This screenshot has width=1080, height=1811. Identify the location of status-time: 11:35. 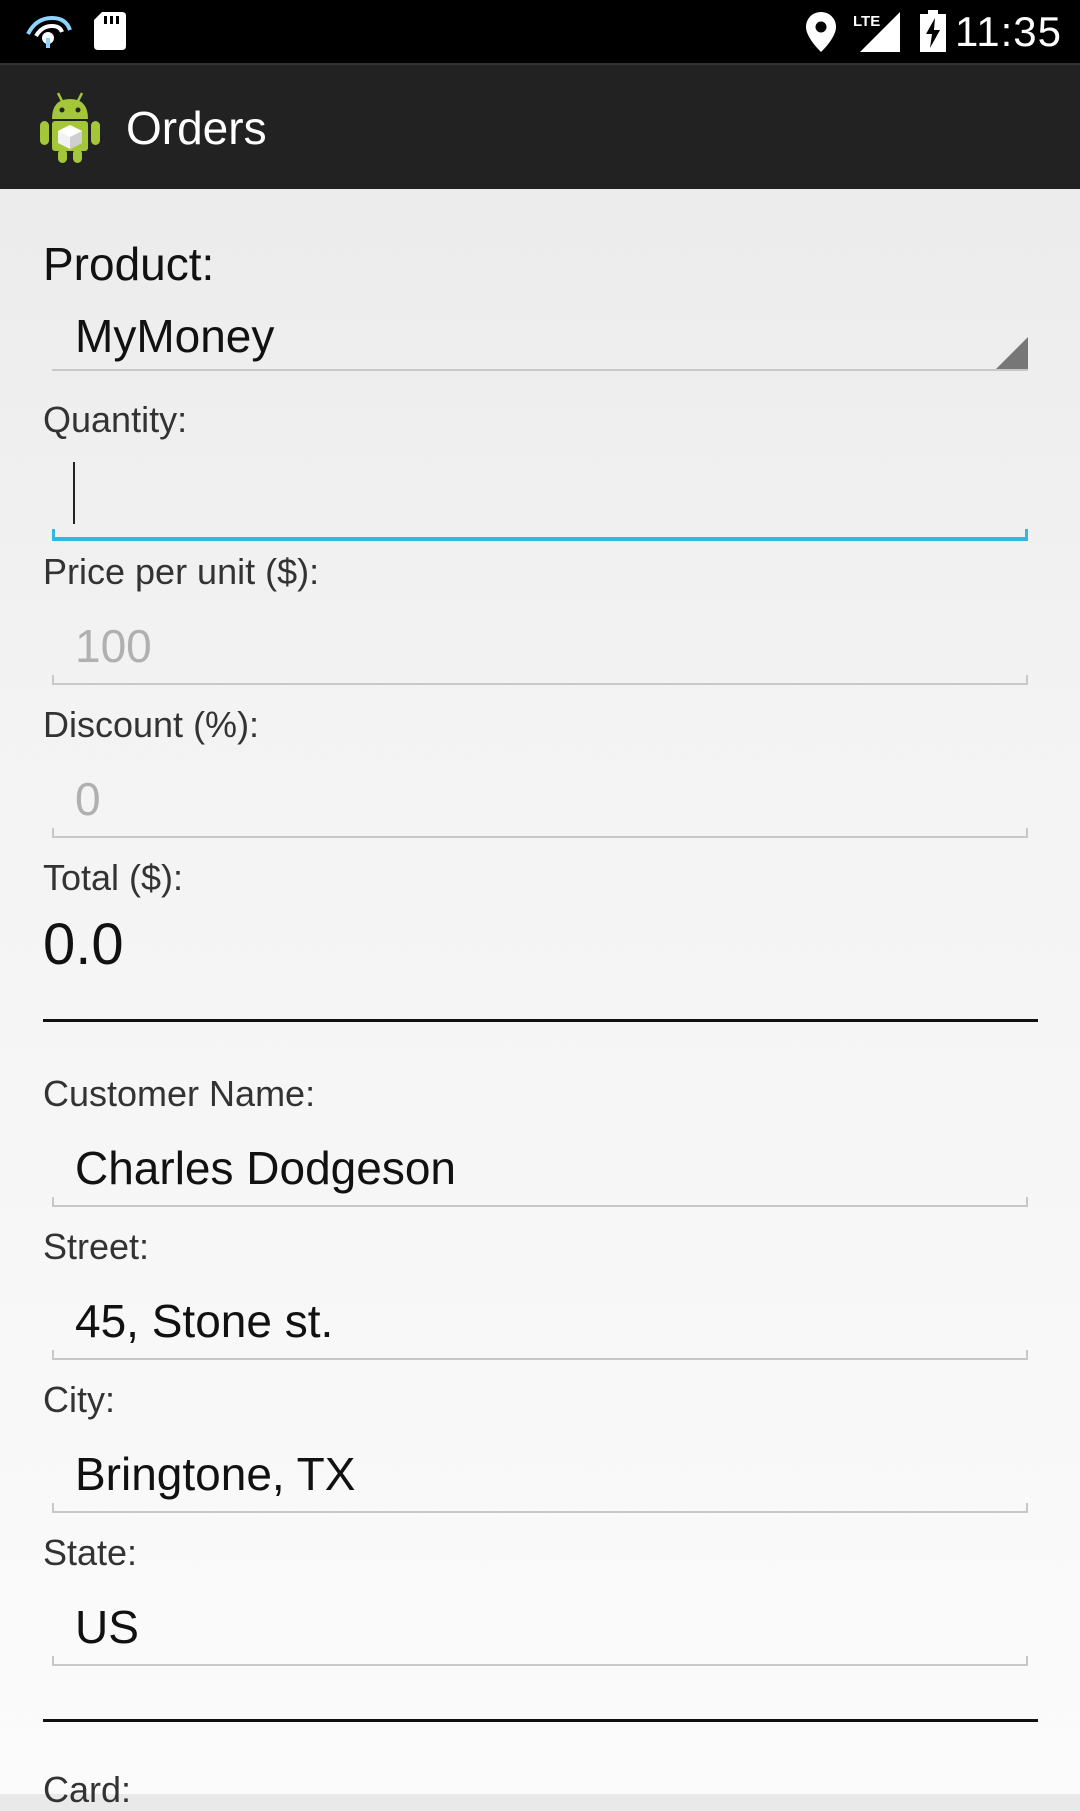
(1008, 31).